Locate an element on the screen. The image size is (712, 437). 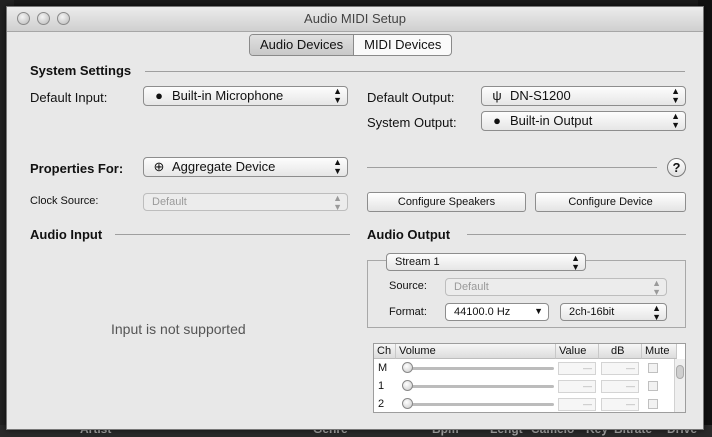
device-tabs: Audio Devices MIDI Devices is located at coordinates (351, 45).